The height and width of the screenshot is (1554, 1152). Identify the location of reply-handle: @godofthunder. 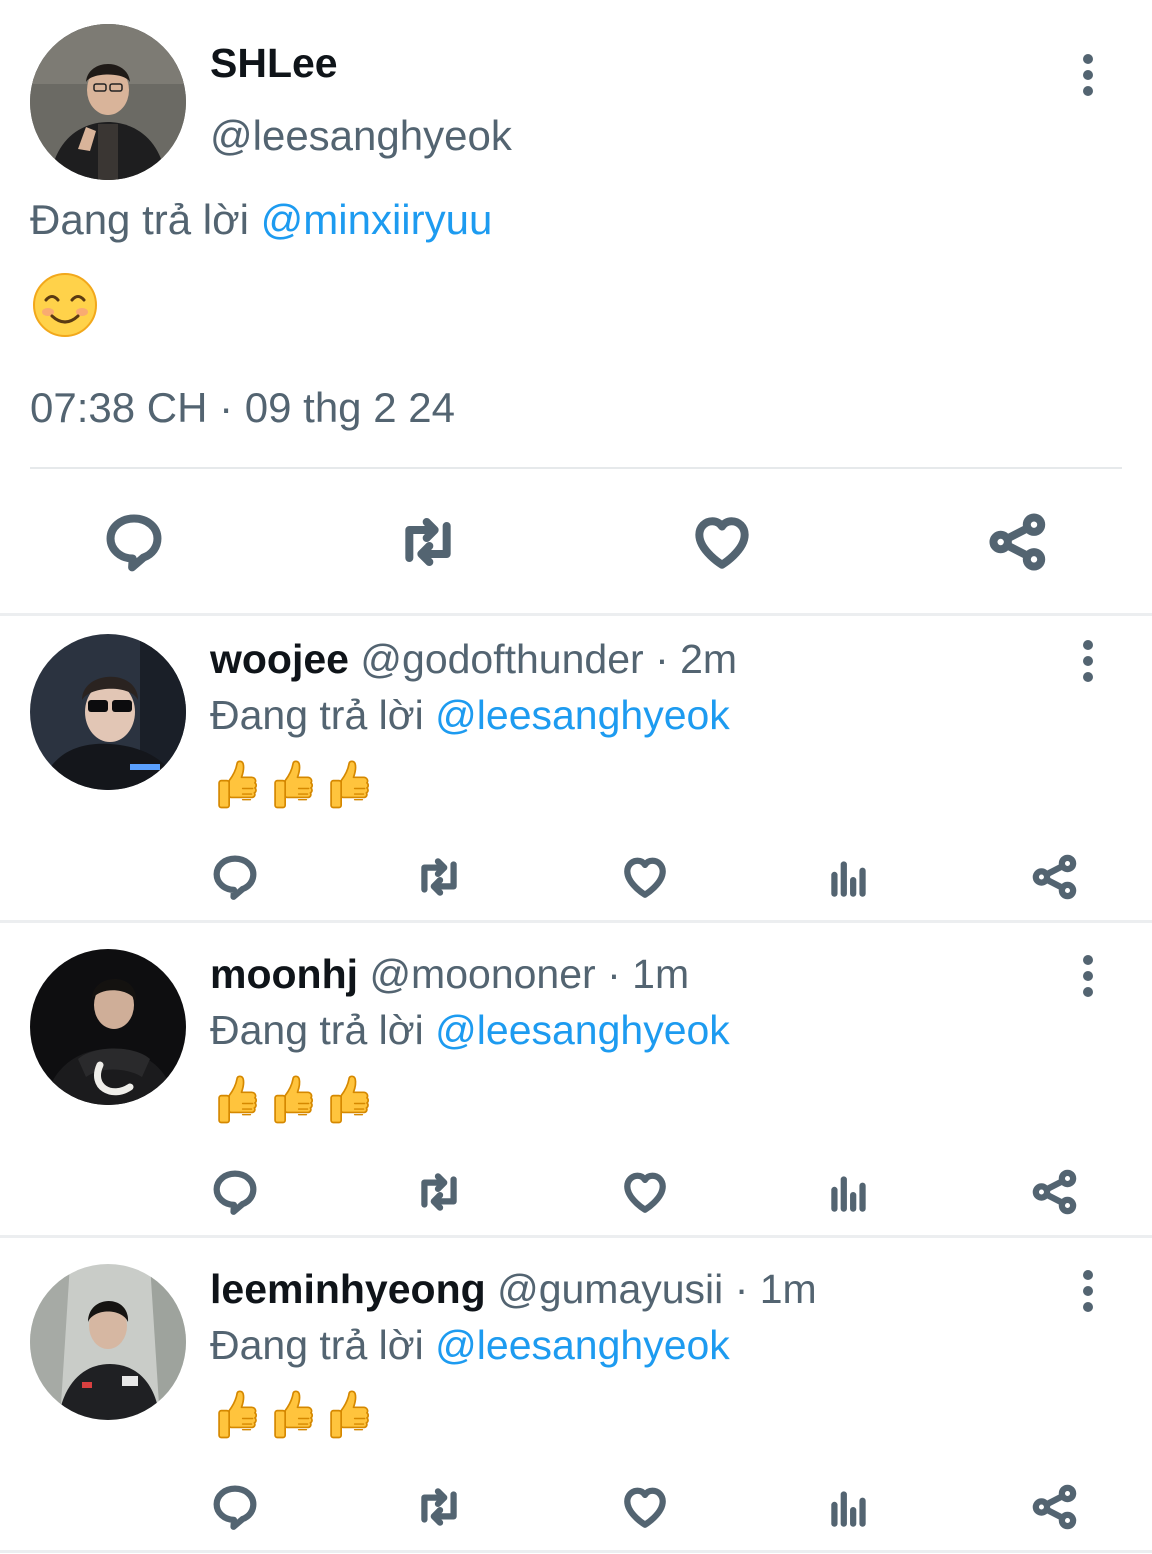
(501, 659).